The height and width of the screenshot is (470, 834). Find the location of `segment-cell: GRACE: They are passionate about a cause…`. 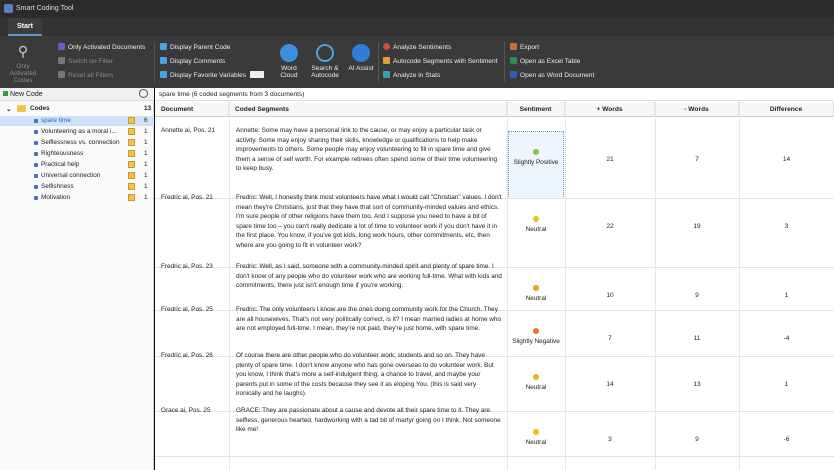

segment-cell: GRACE: They are passionate about a cause… is located at coordinates (369, 420).